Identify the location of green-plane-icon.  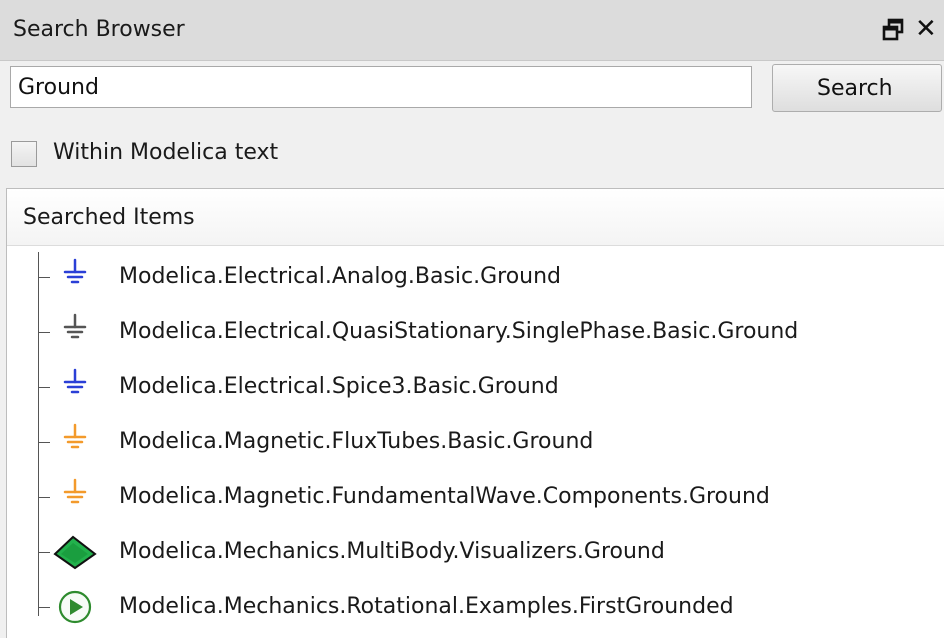
(75, 552).